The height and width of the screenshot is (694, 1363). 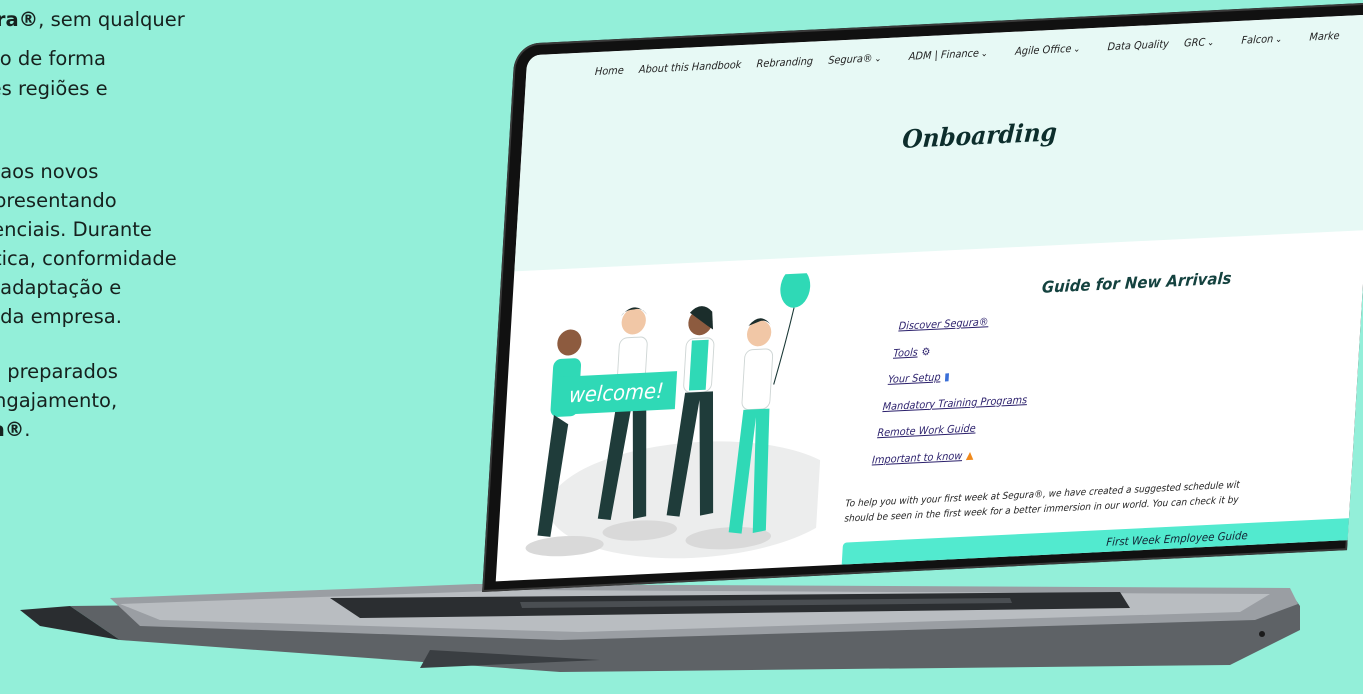 What do you see at coordinates (678, 415) in the screenshot?
I see `welcome-illustration: welcome!` at bounding box center [678, 415].